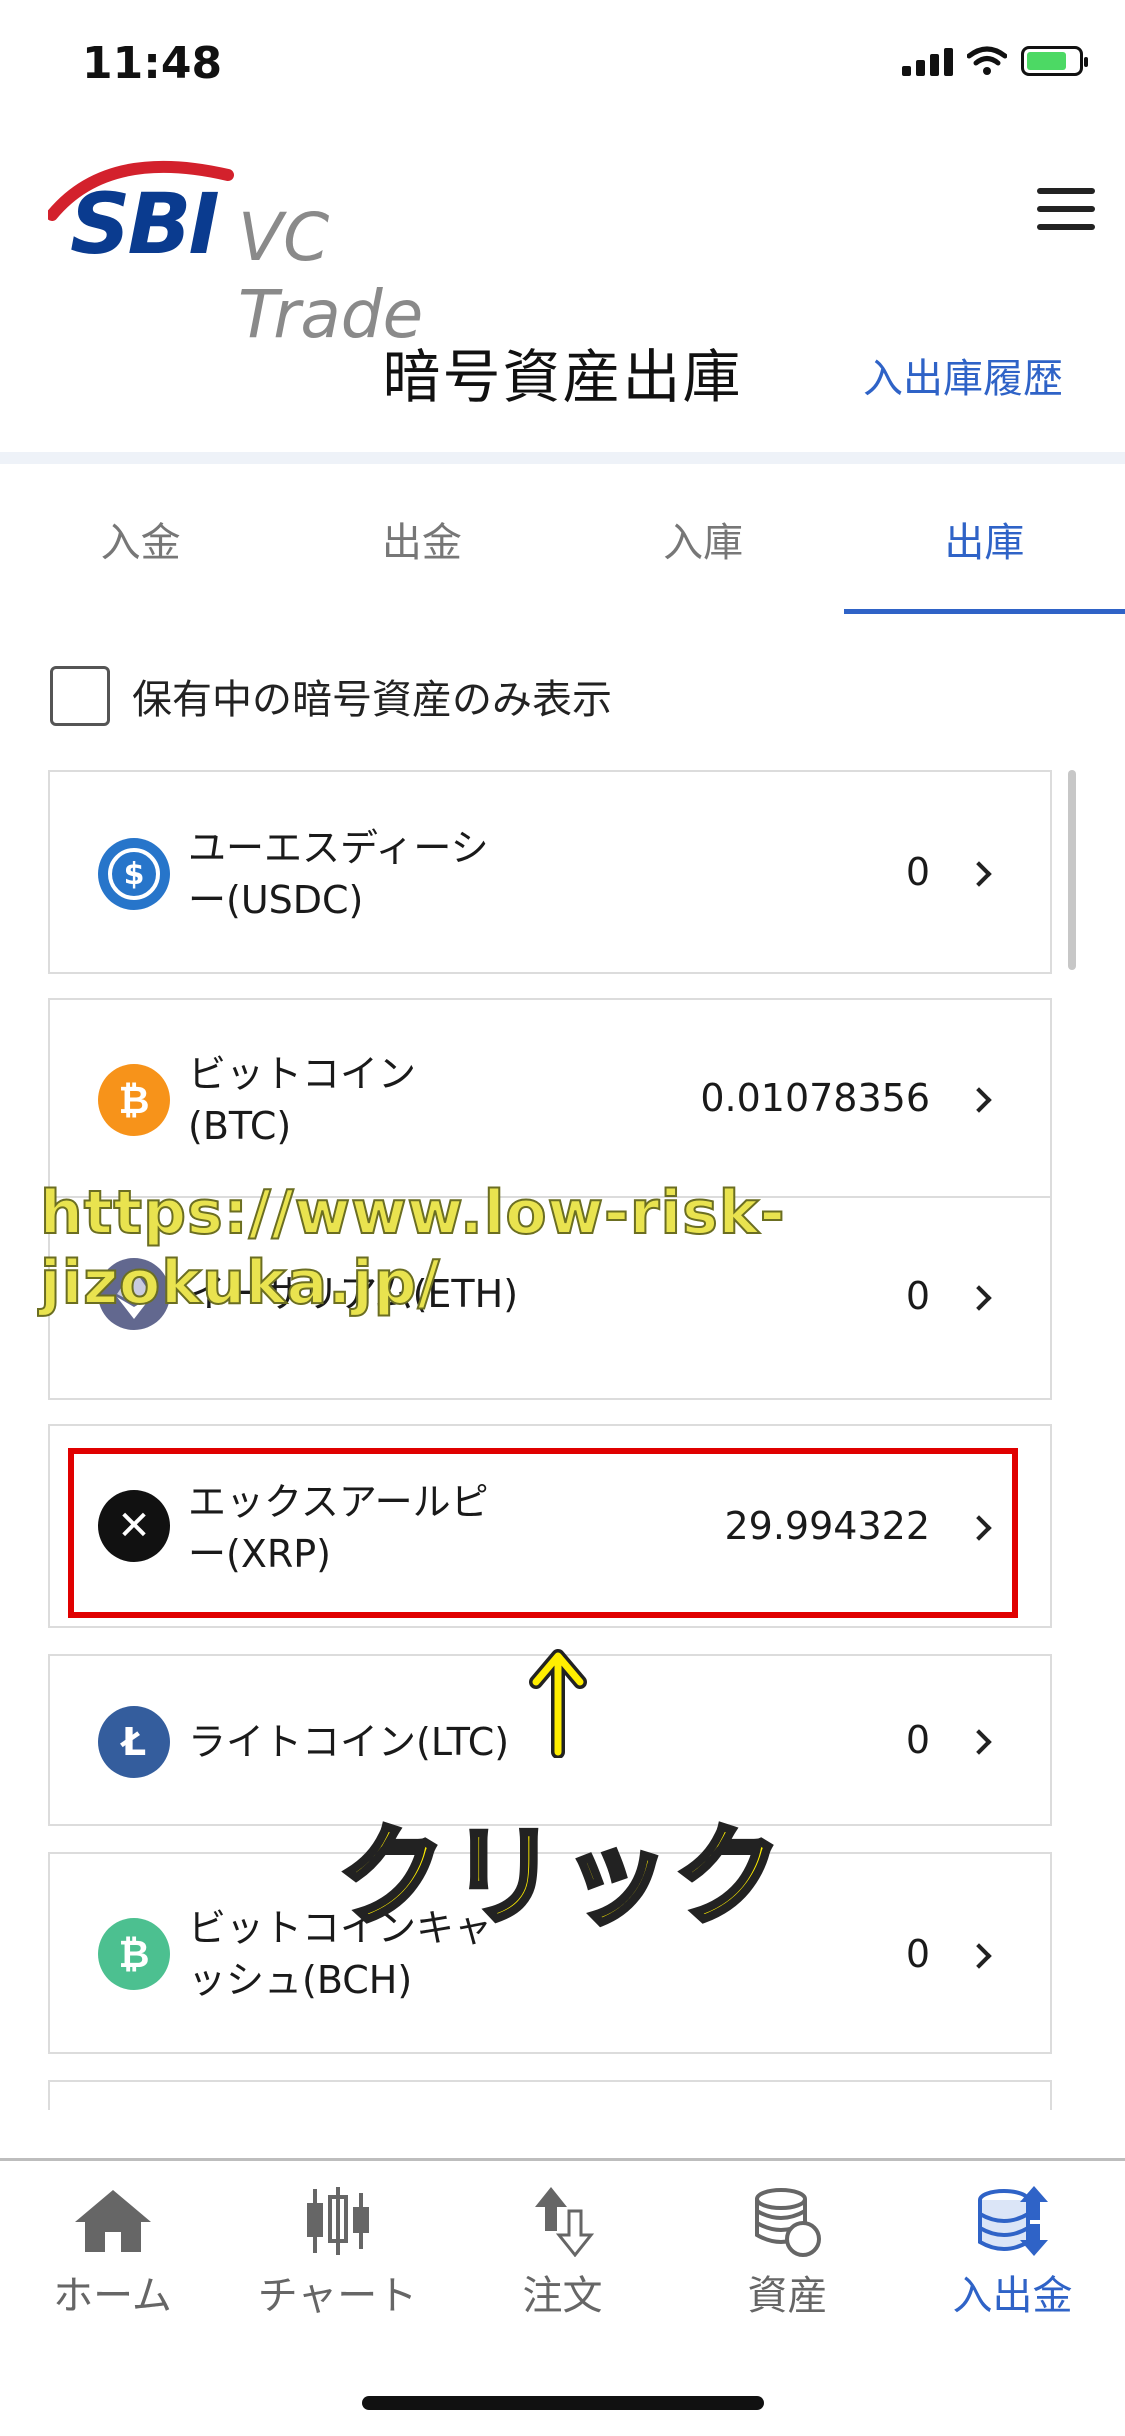  I want to click on usdc-icon: $, so click(134, 874).